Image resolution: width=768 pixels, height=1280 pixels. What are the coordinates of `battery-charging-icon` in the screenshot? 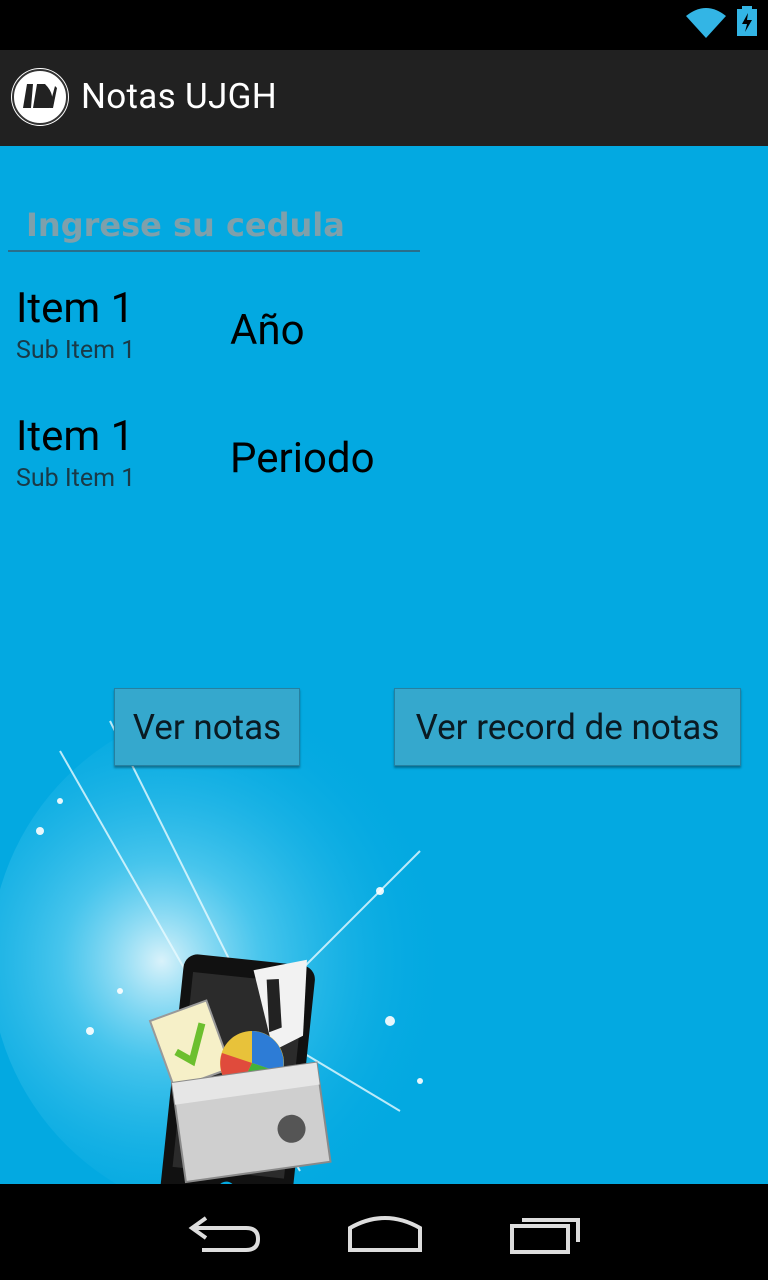 It's located at (747, 21).